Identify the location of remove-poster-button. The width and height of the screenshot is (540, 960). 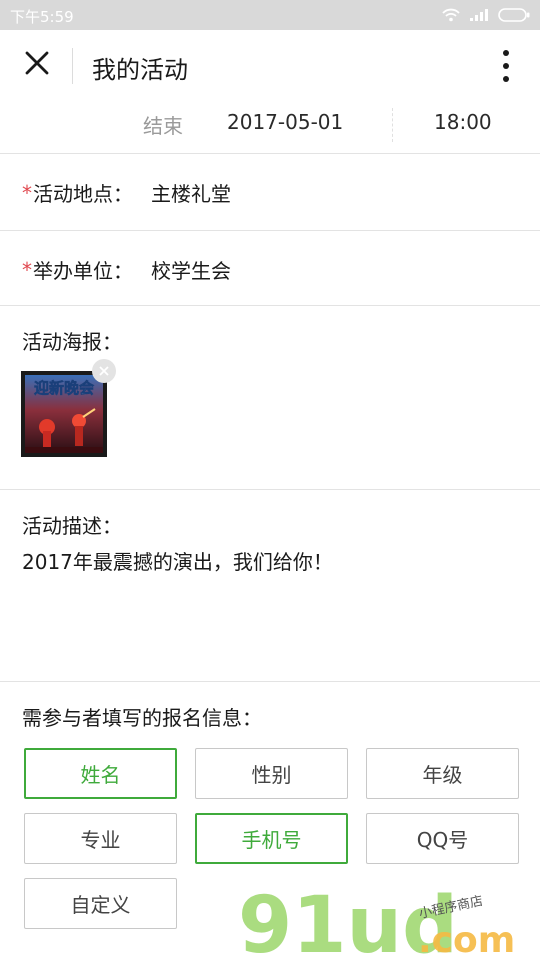
(104, 371).